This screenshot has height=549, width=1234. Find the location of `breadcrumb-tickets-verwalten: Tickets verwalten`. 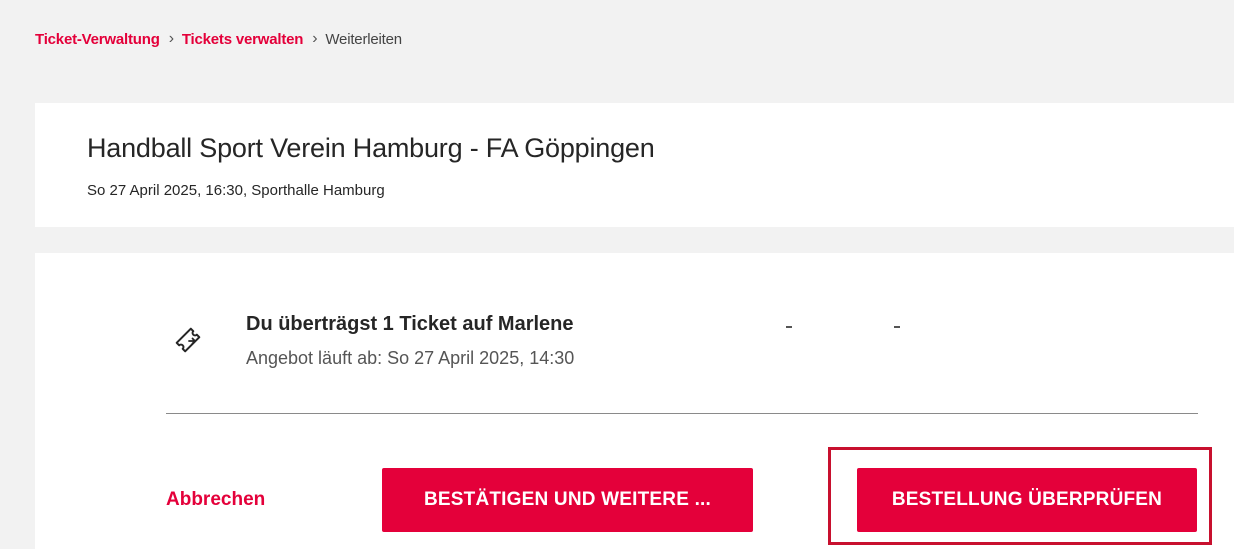

breadcrumb-tickets-verwalten: Tickets verwalten is located at coordinates (243, 39).